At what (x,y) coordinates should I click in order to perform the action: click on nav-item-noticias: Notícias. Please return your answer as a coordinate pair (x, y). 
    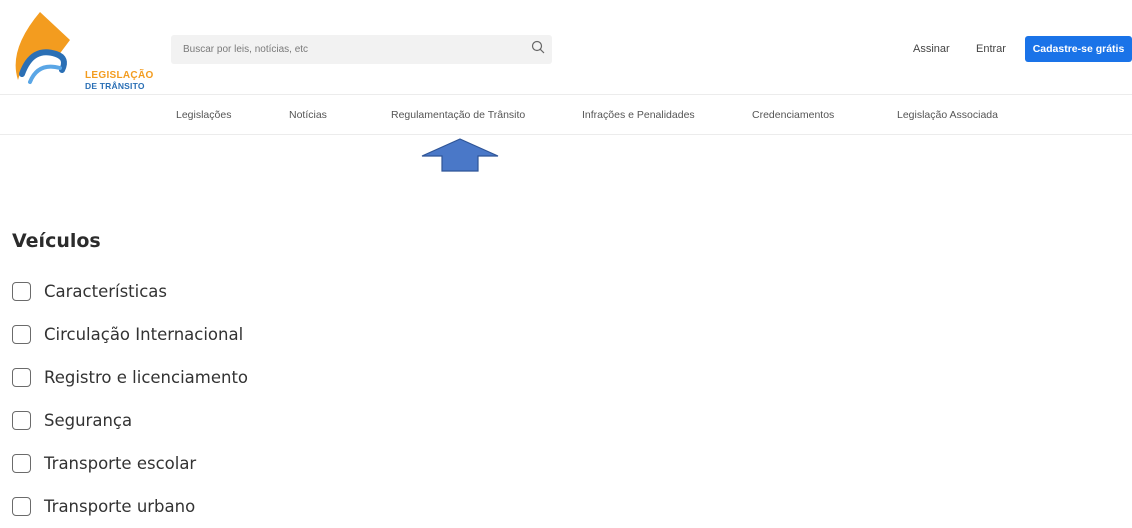
    Looking at the image, I should click on (308, 115).